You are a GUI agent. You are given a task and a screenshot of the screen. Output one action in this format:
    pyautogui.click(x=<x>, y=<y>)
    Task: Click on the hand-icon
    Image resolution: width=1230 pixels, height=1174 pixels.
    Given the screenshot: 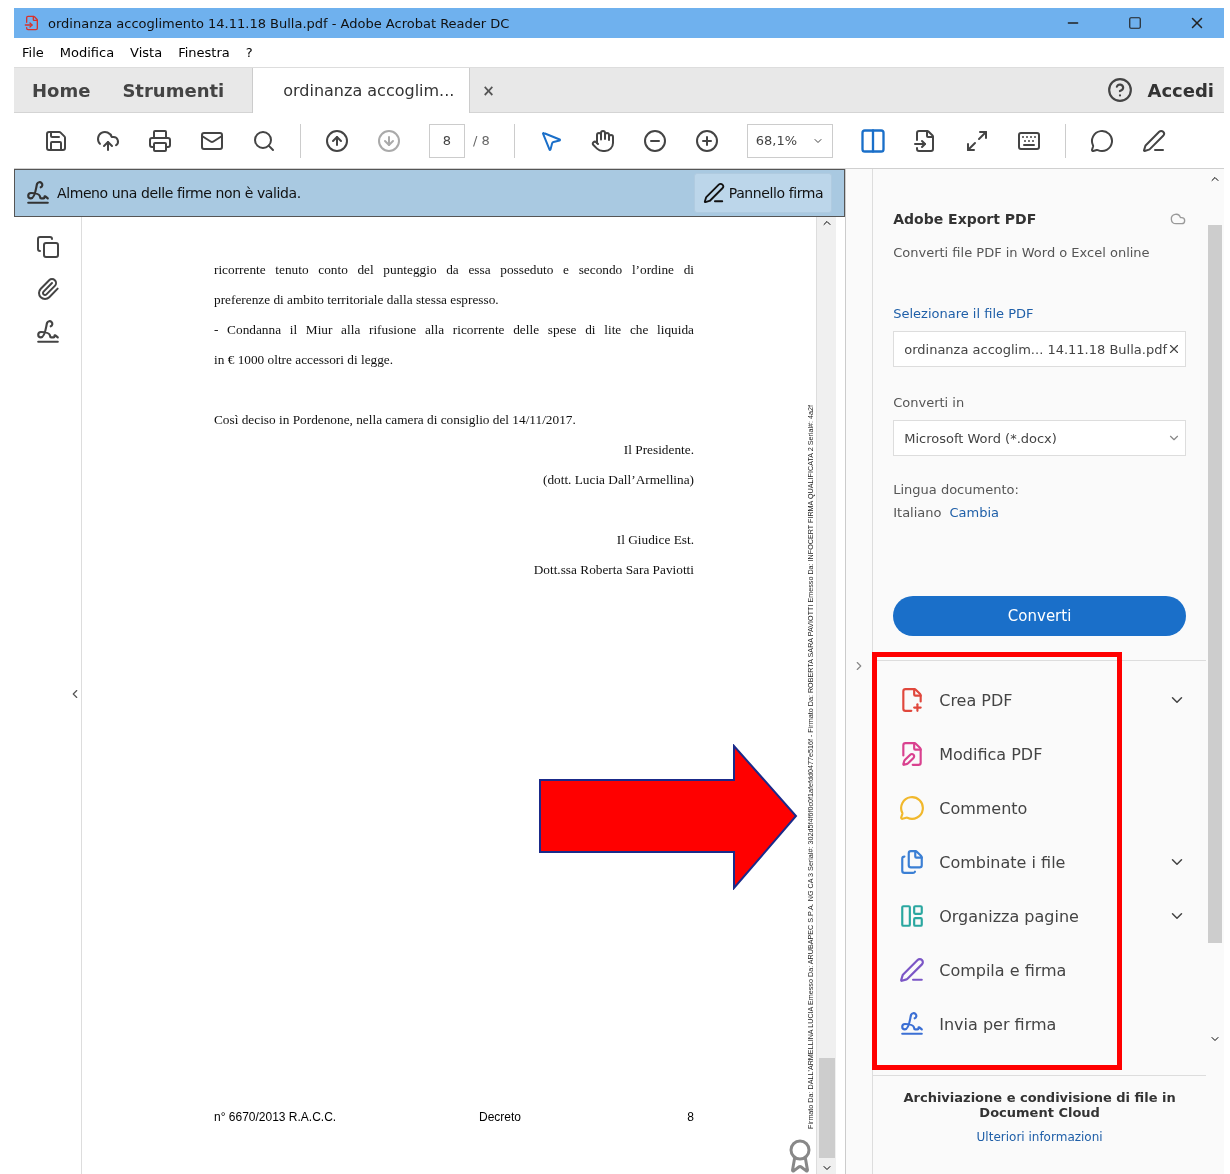 What is the action you would take?
    pyautogui.click(x=602, y=140)
    